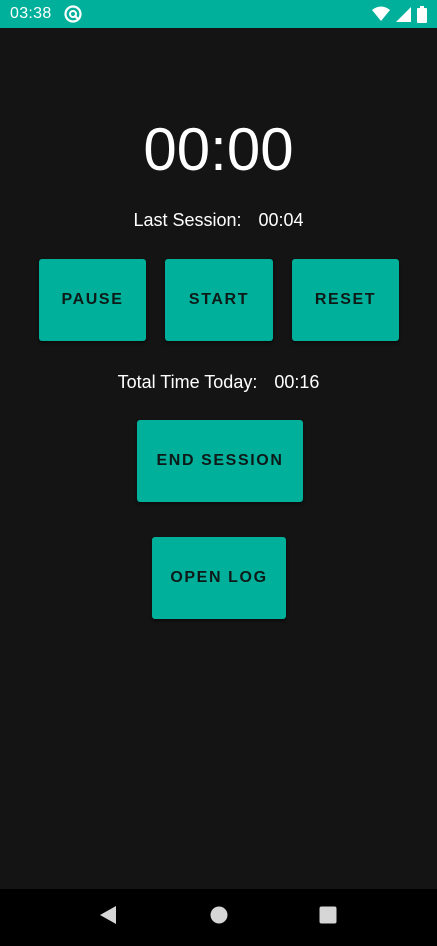  What do you see at coordinates (403, 14) in the screenshot?
I see `signal-icon` at bounding box center [403, 14].